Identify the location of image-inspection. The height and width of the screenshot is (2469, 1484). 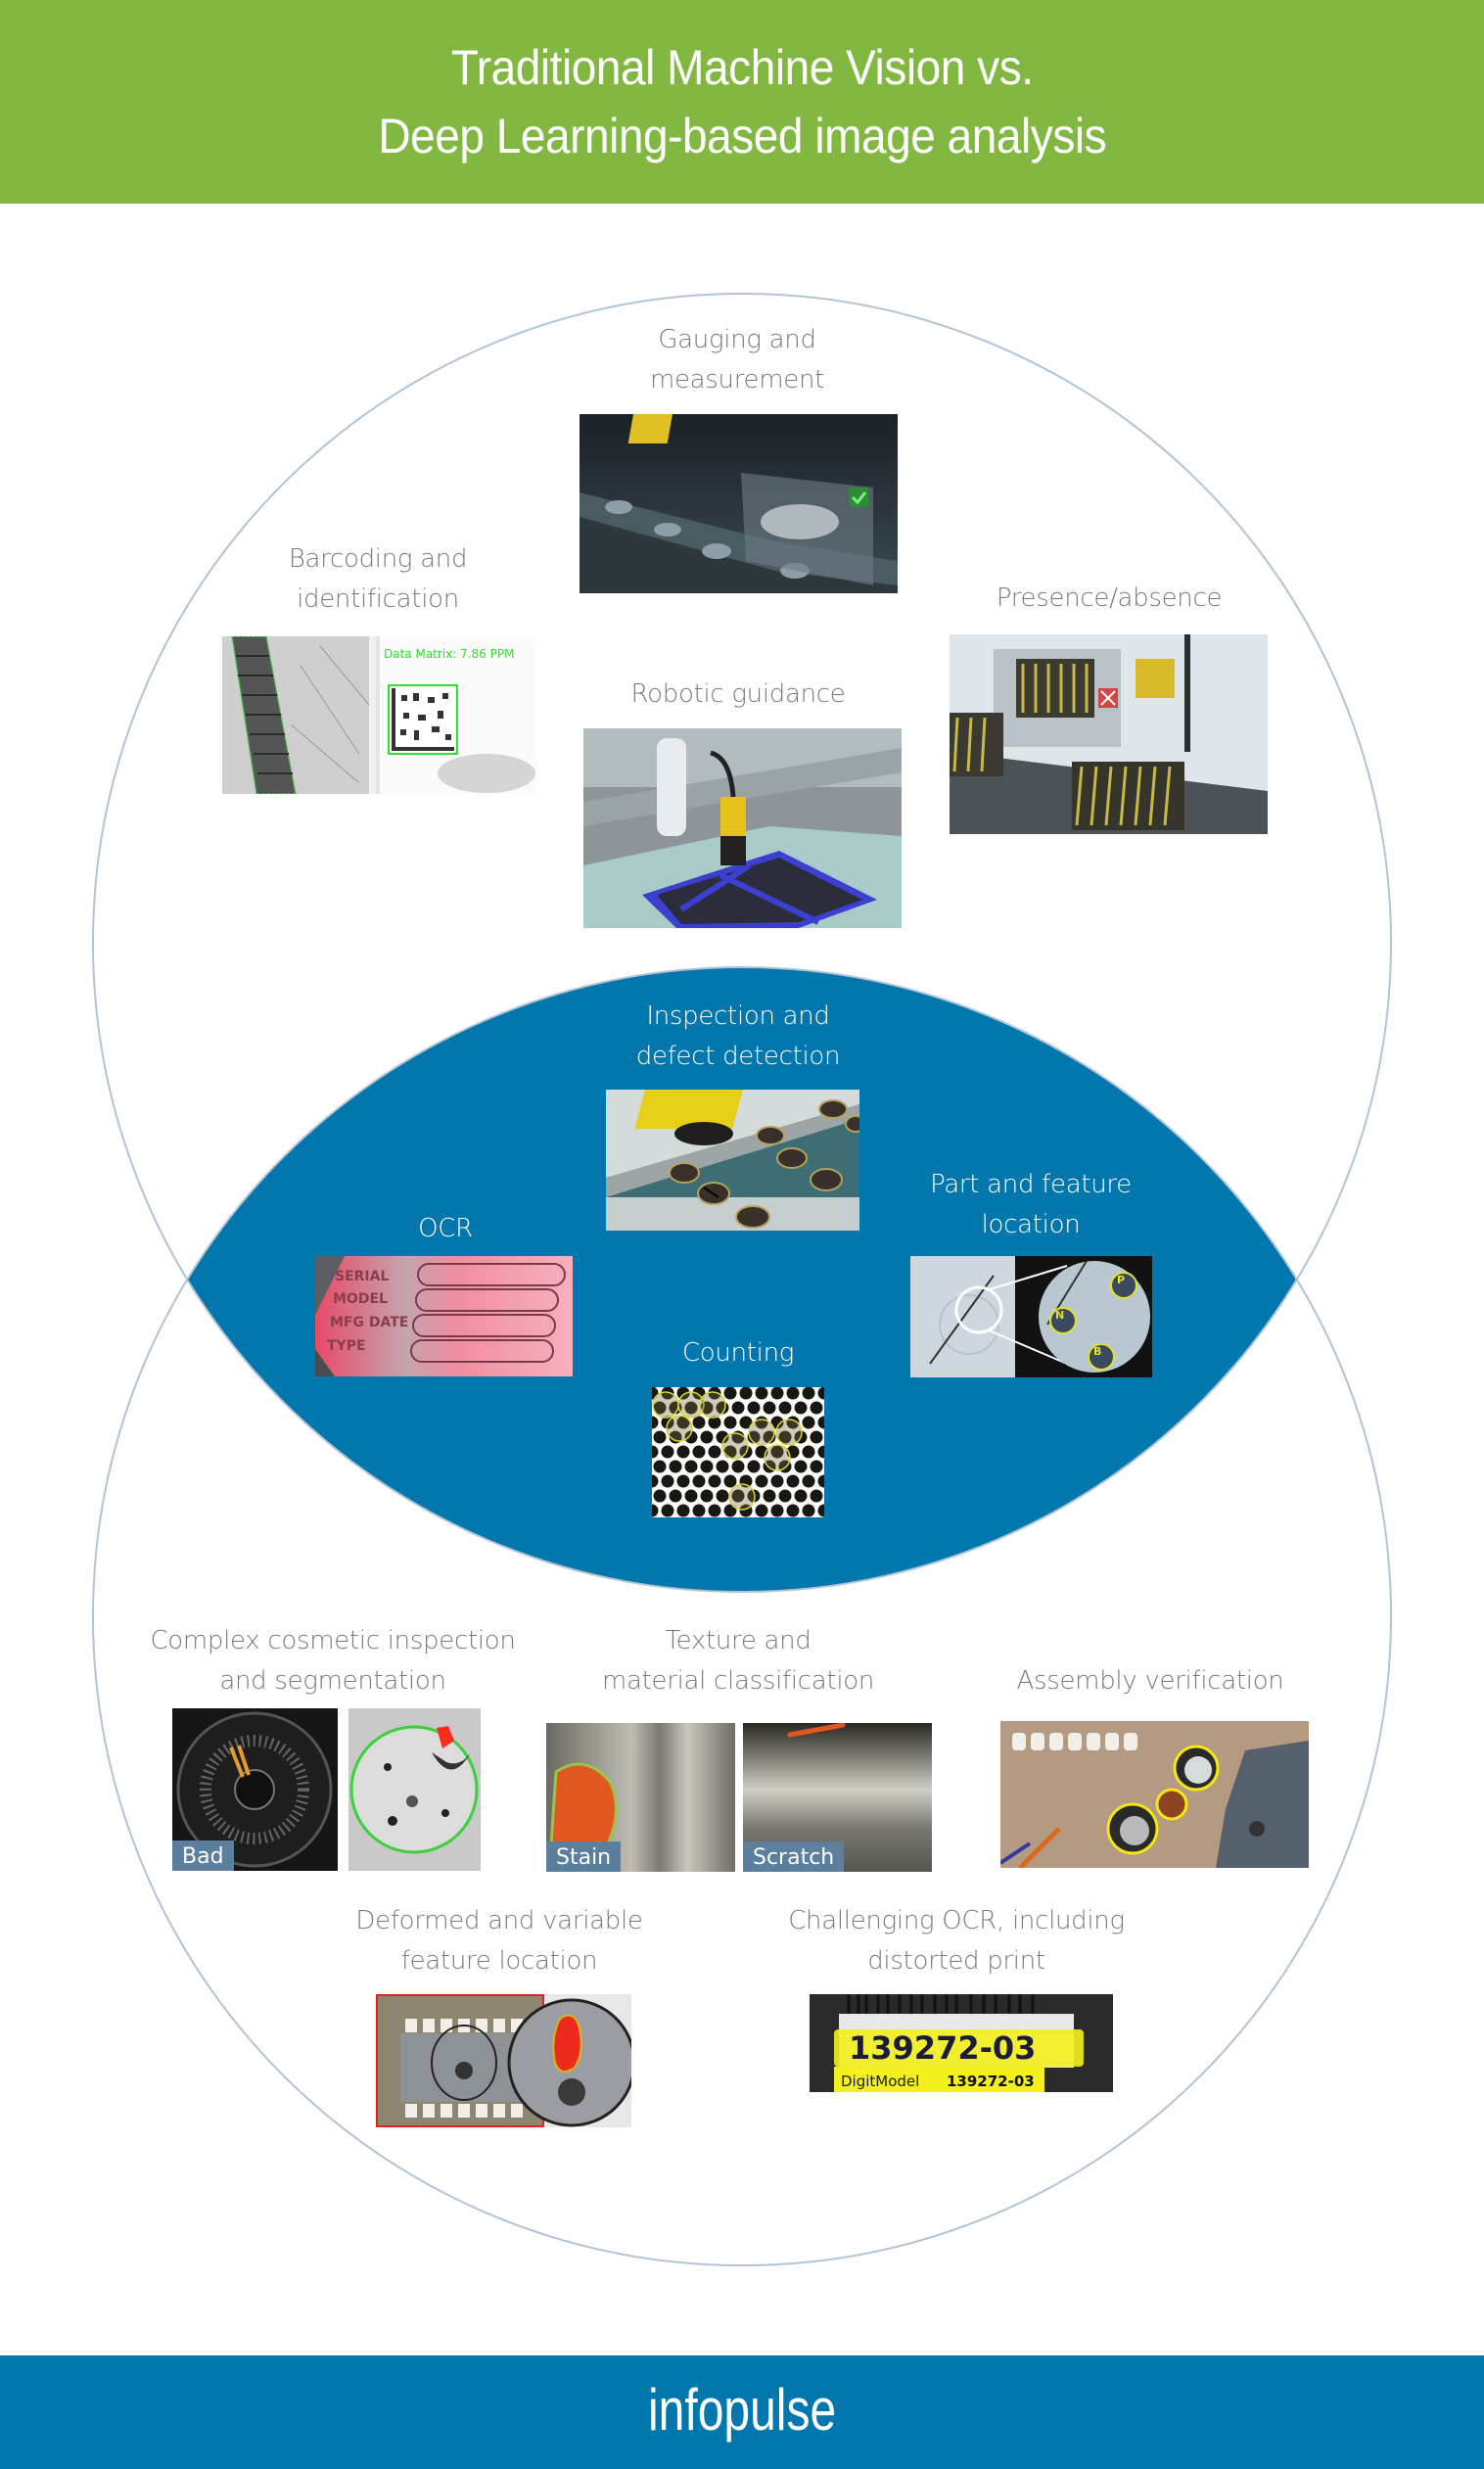
(732, 1160).